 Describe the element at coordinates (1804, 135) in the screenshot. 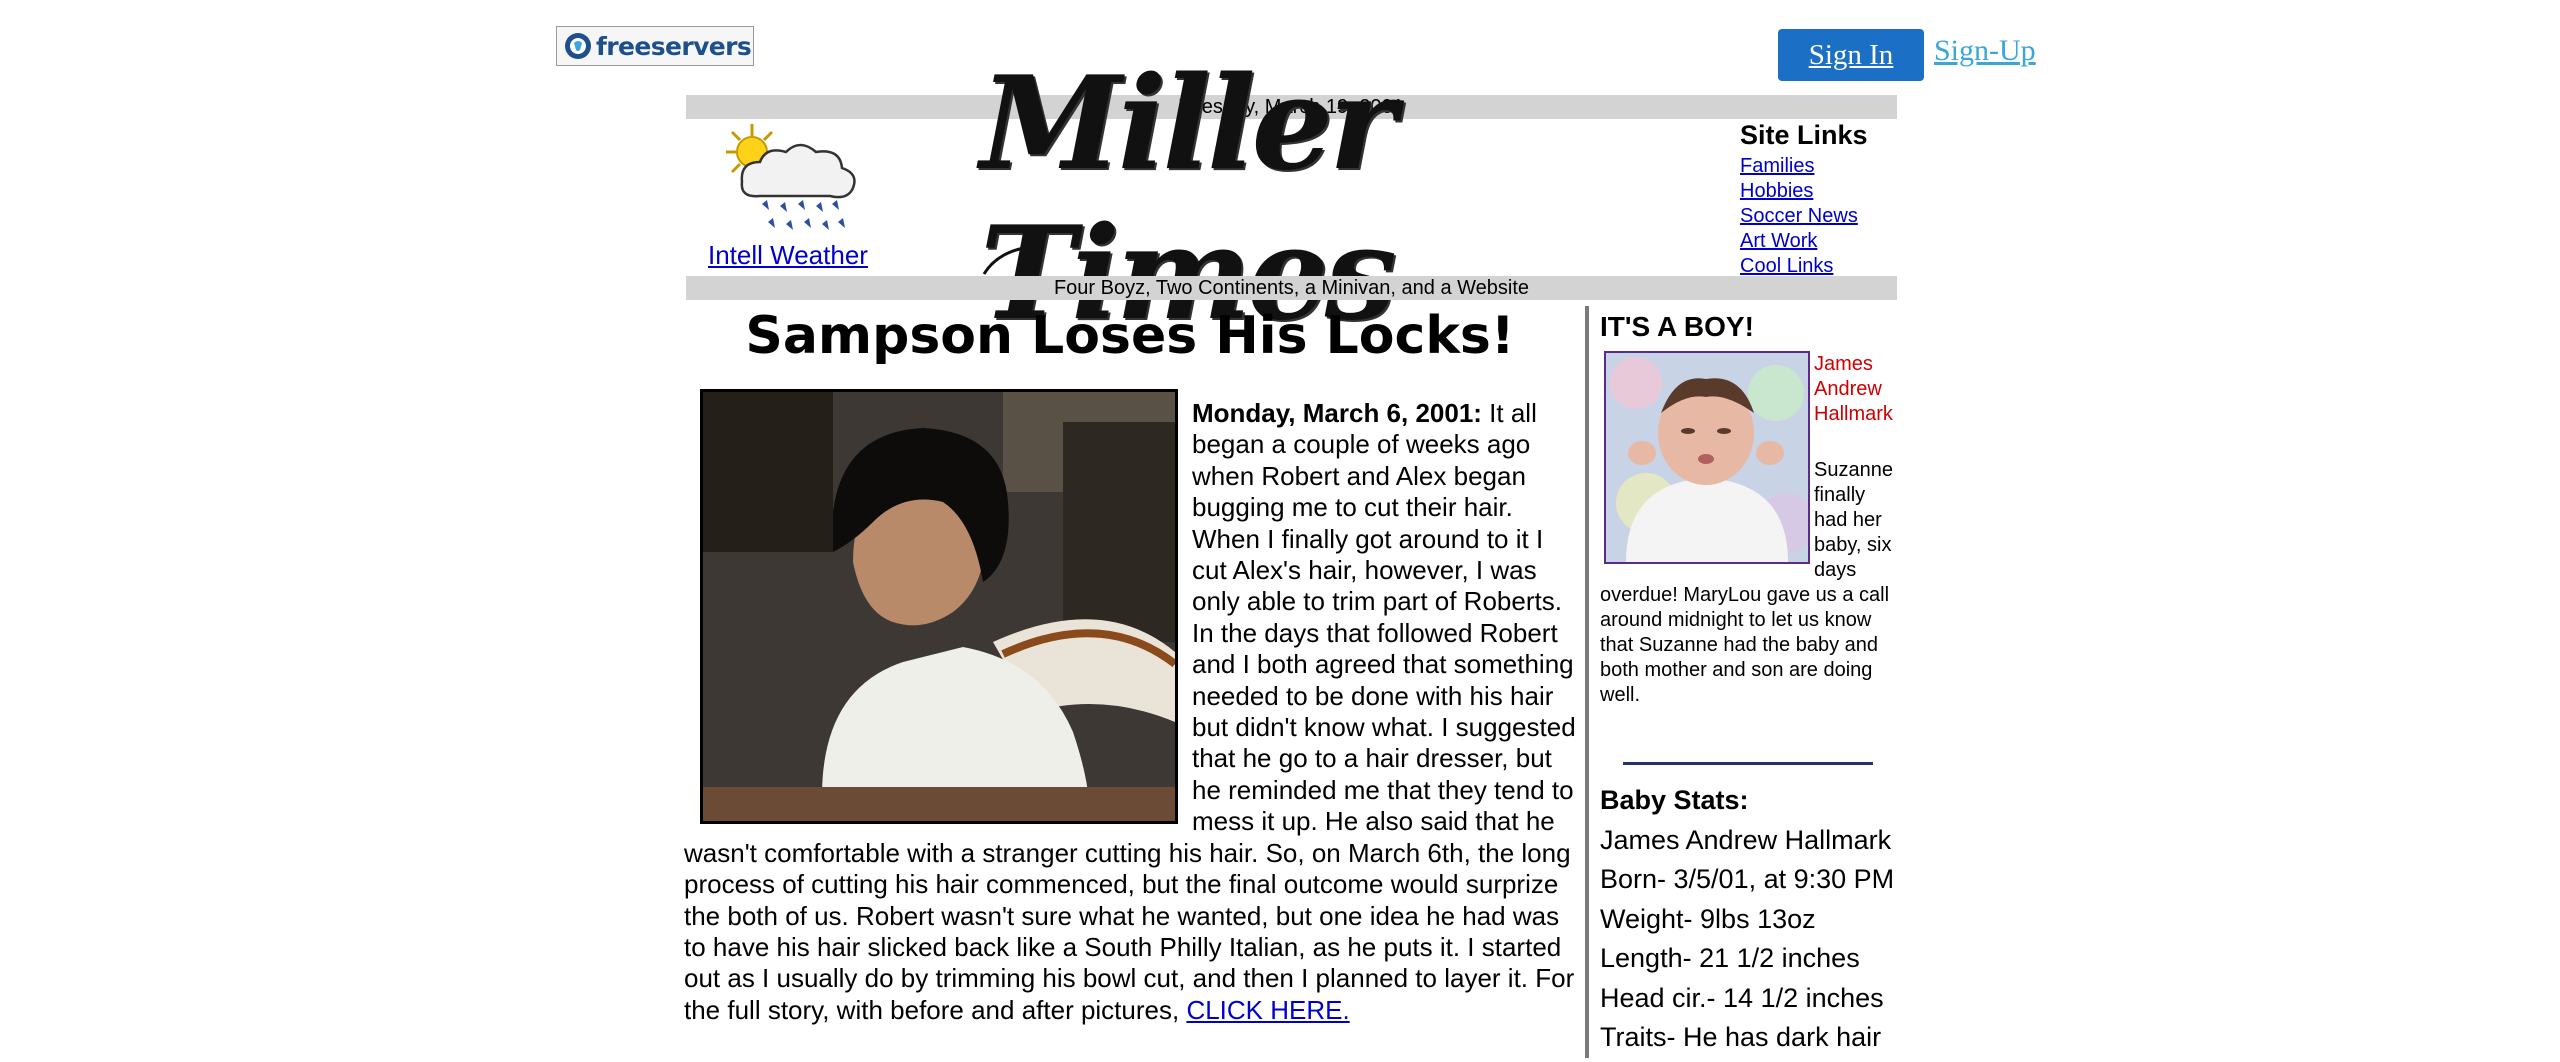

I see `site-links-heading: Site Links` at that location.